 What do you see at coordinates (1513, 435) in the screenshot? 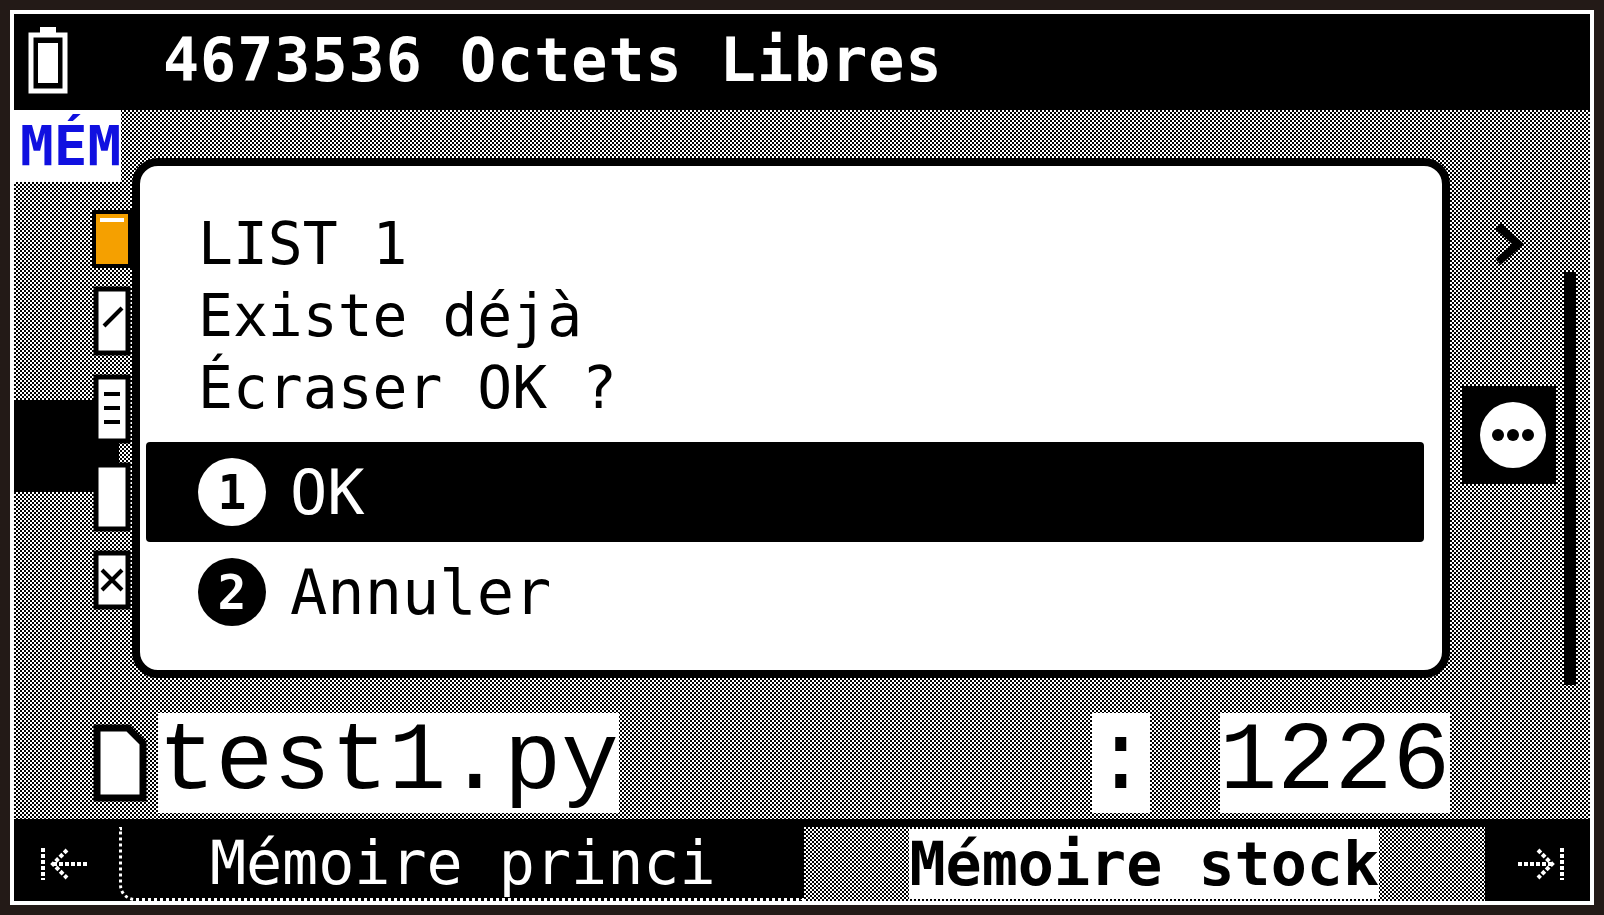
I see `more-icon` at bounding box center [1513, 435].